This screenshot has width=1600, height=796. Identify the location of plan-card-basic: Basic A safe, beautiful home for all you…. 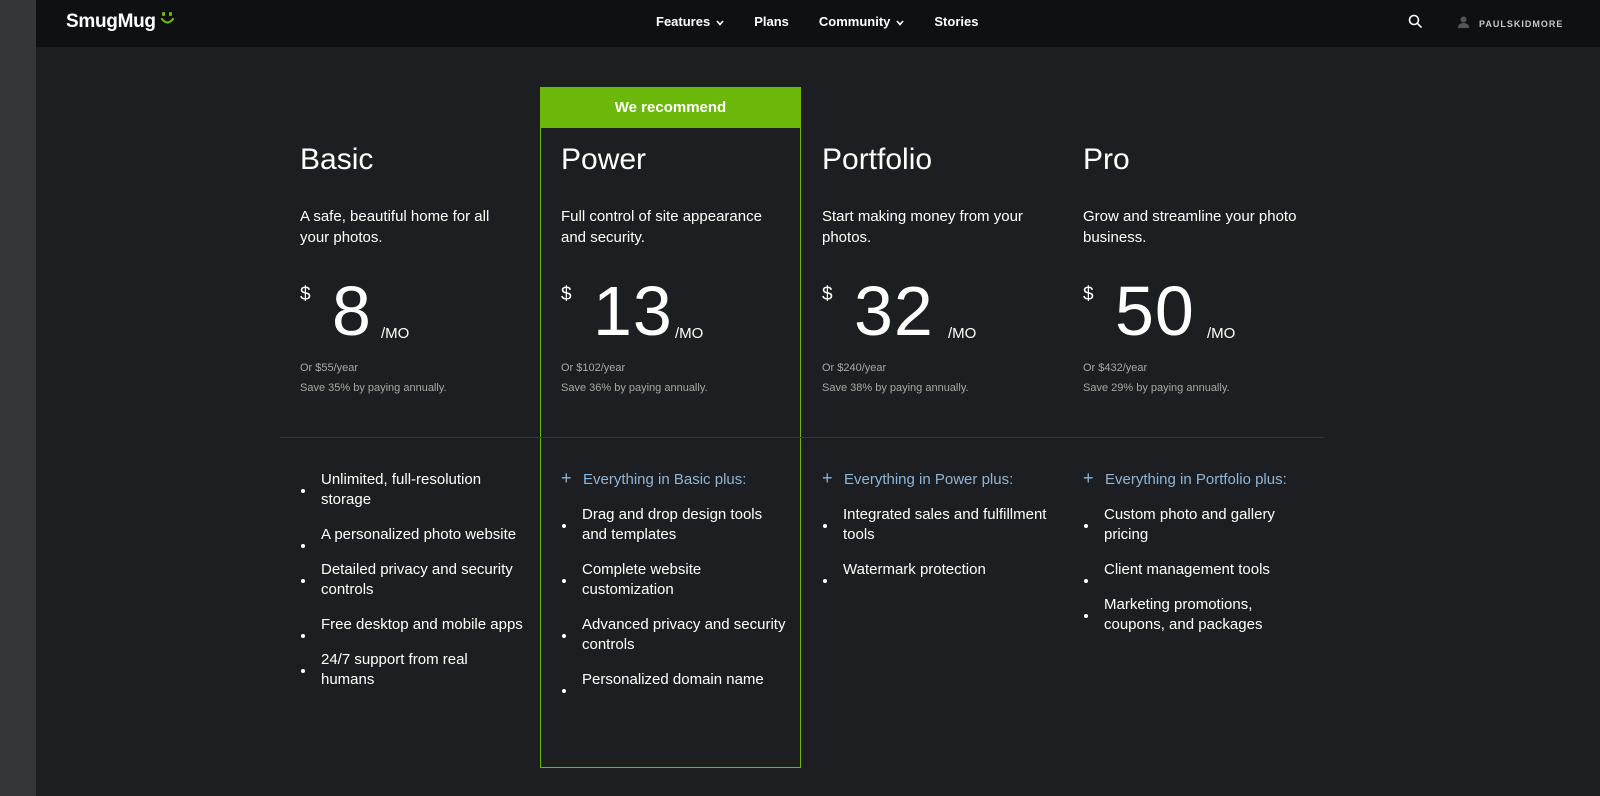
(410, 428).